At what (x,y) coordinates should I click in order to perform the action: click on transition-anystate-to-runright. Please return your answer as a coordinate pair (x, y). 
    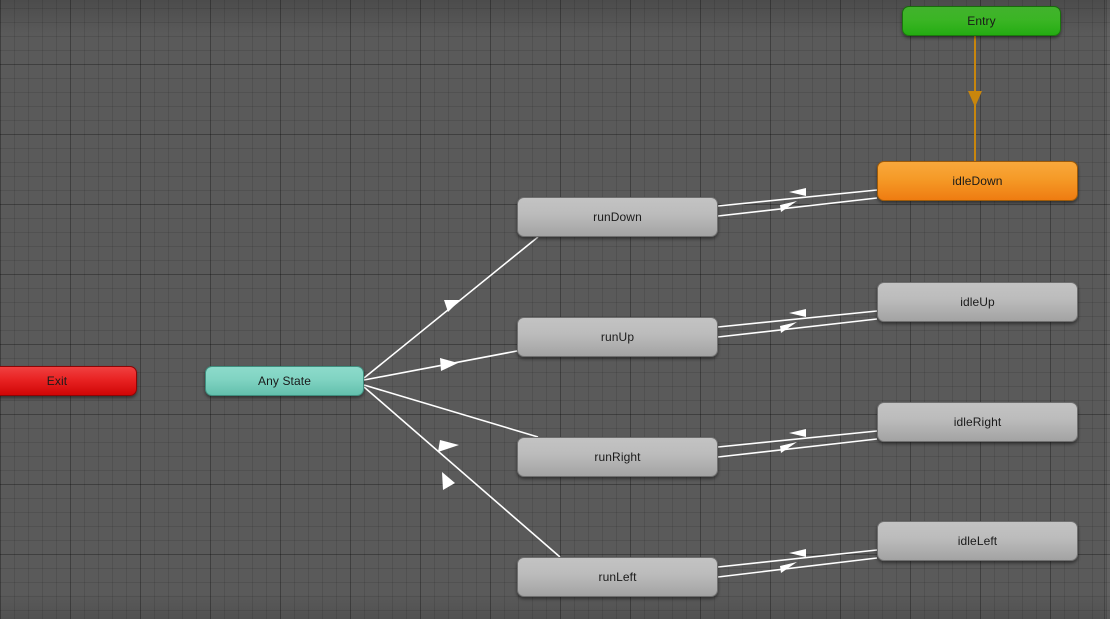
    Looking at the image, I should click on (451, 418).